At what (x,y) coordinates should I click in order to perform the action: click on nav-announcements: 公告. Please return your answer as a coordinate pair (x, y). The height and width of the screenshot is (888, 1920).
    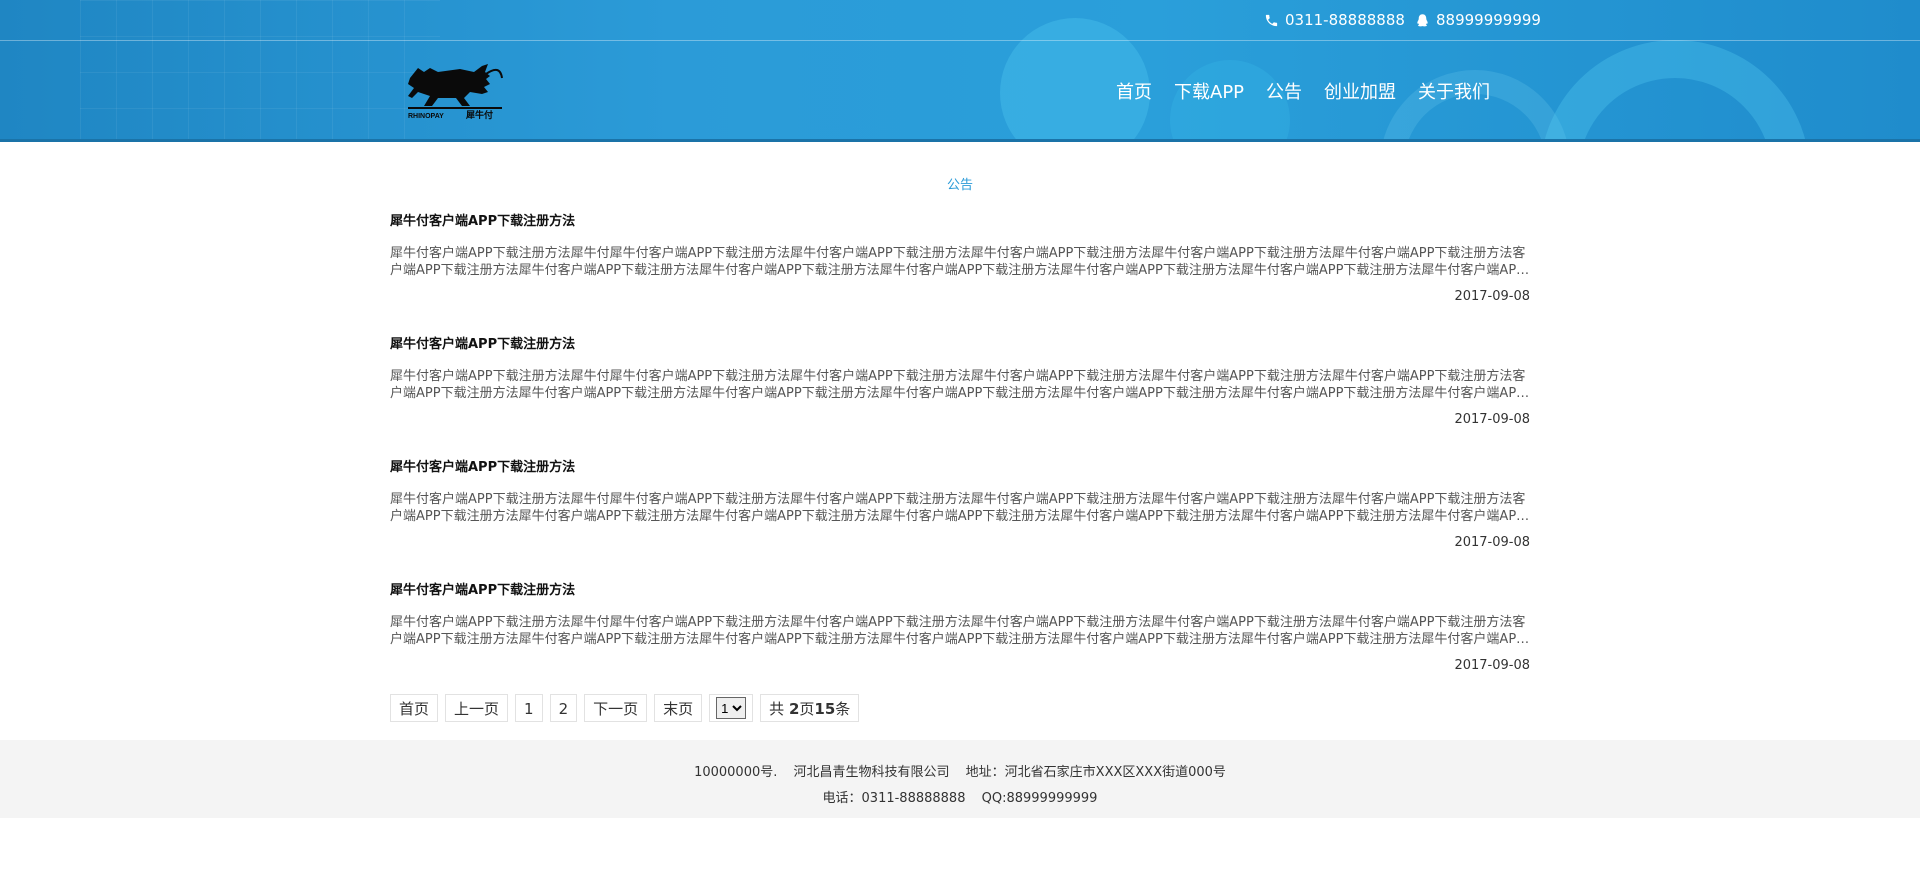
    Looking at the image, I should click on (1284, 91).